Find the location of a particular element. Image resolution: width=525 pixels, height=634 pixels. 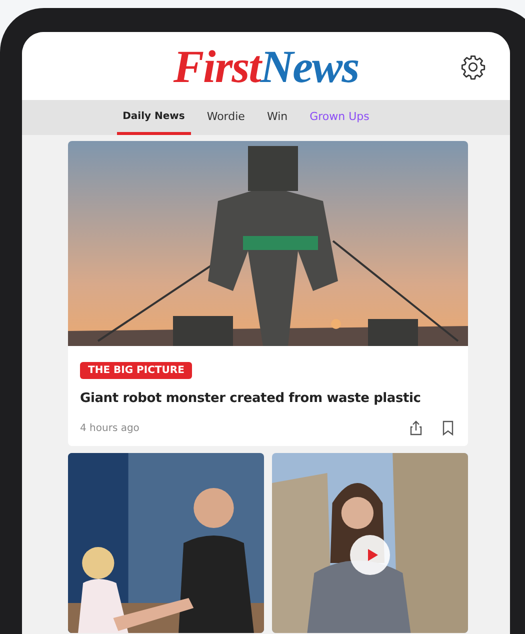

settings-icon is located at coordinates (473, 67).